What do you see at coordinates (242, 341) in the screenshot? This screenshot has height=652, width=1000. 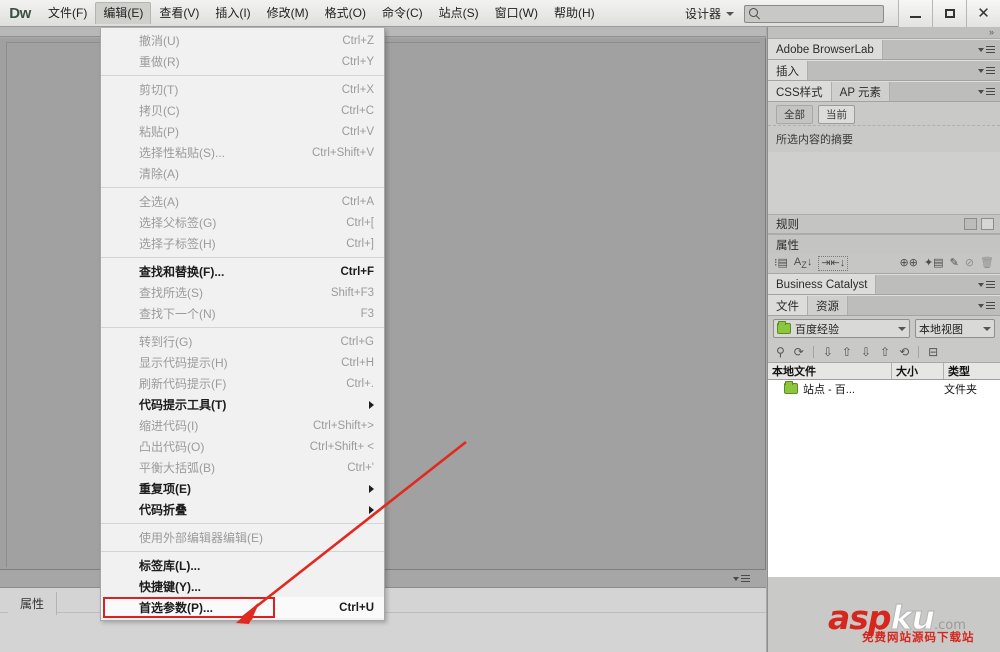 I see `menu-option-4-0: 转到行(G) Ctrl+G` at bounding box center [242, 341].